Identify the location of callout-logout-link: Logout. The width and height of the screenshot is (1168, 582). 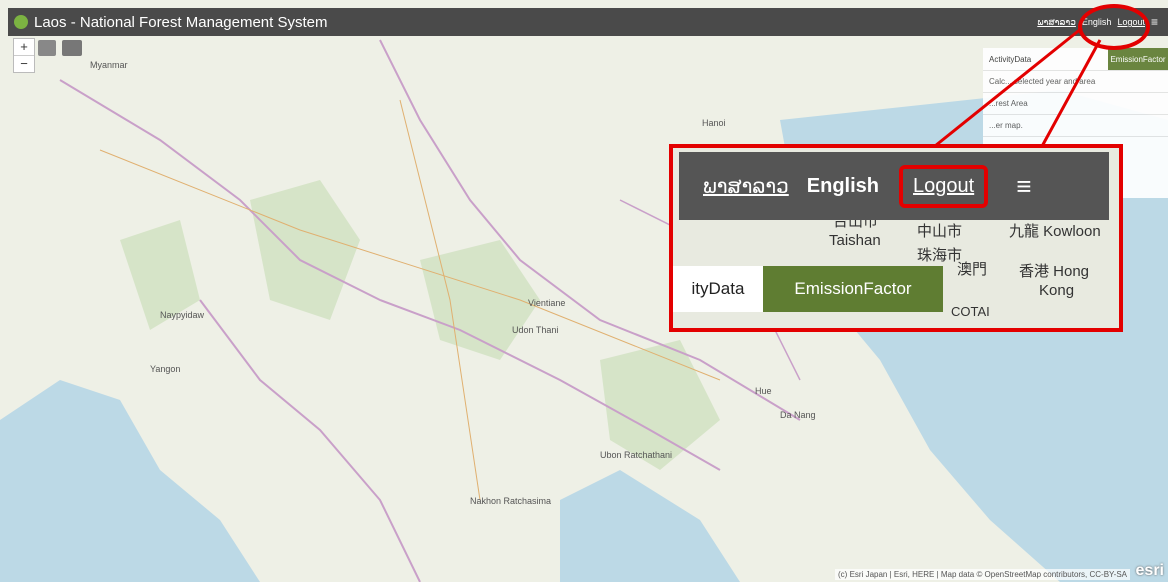
(943, 186).